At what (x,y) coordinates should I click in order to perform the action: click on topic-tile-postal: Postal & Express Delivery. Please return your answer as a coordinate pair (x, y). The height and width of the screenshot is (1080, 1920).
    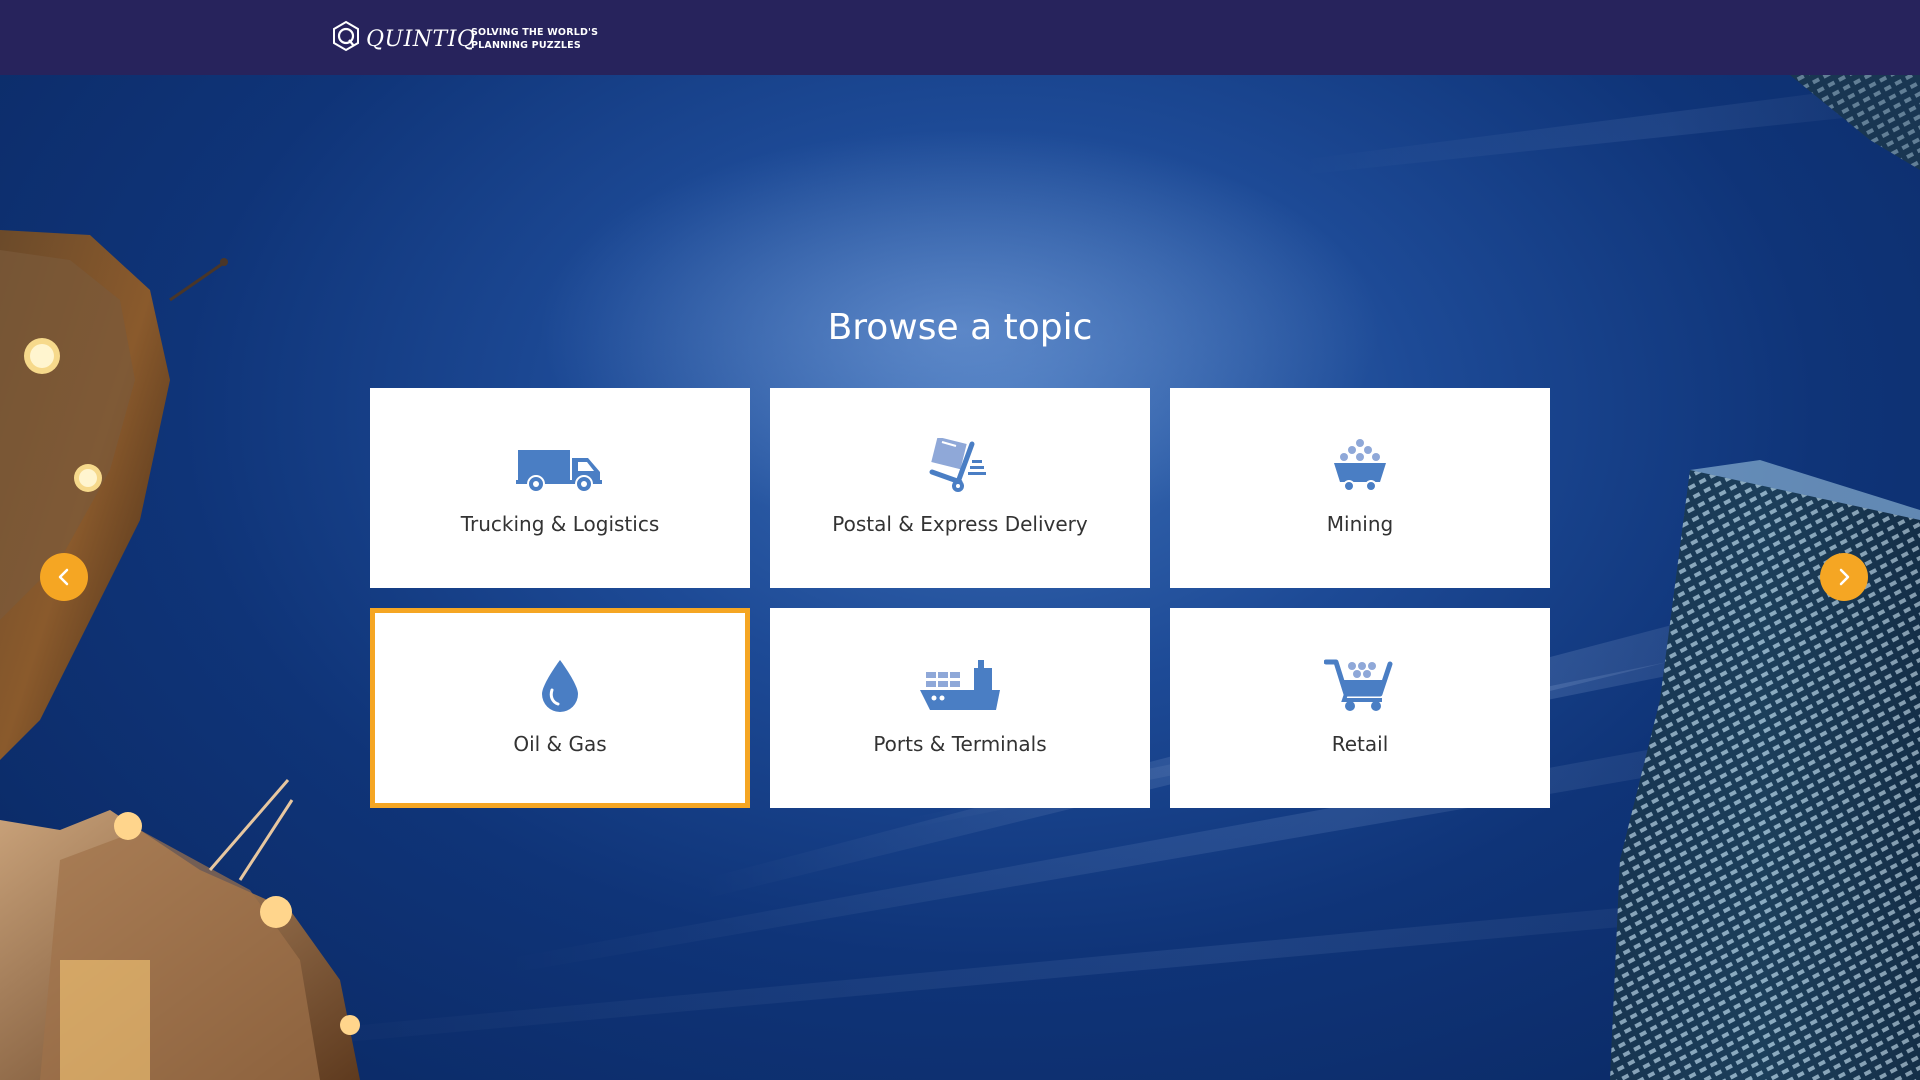
    Looking at the image, I should click on (960, 488).